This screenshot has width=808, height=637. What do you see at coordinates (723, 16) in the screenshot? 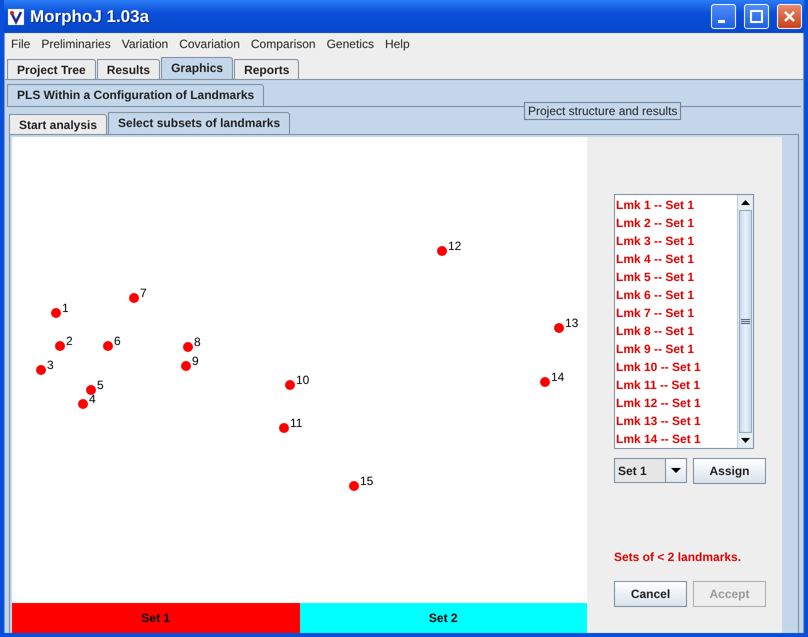
I see `minimize-button` at bounding box center [723, 16].